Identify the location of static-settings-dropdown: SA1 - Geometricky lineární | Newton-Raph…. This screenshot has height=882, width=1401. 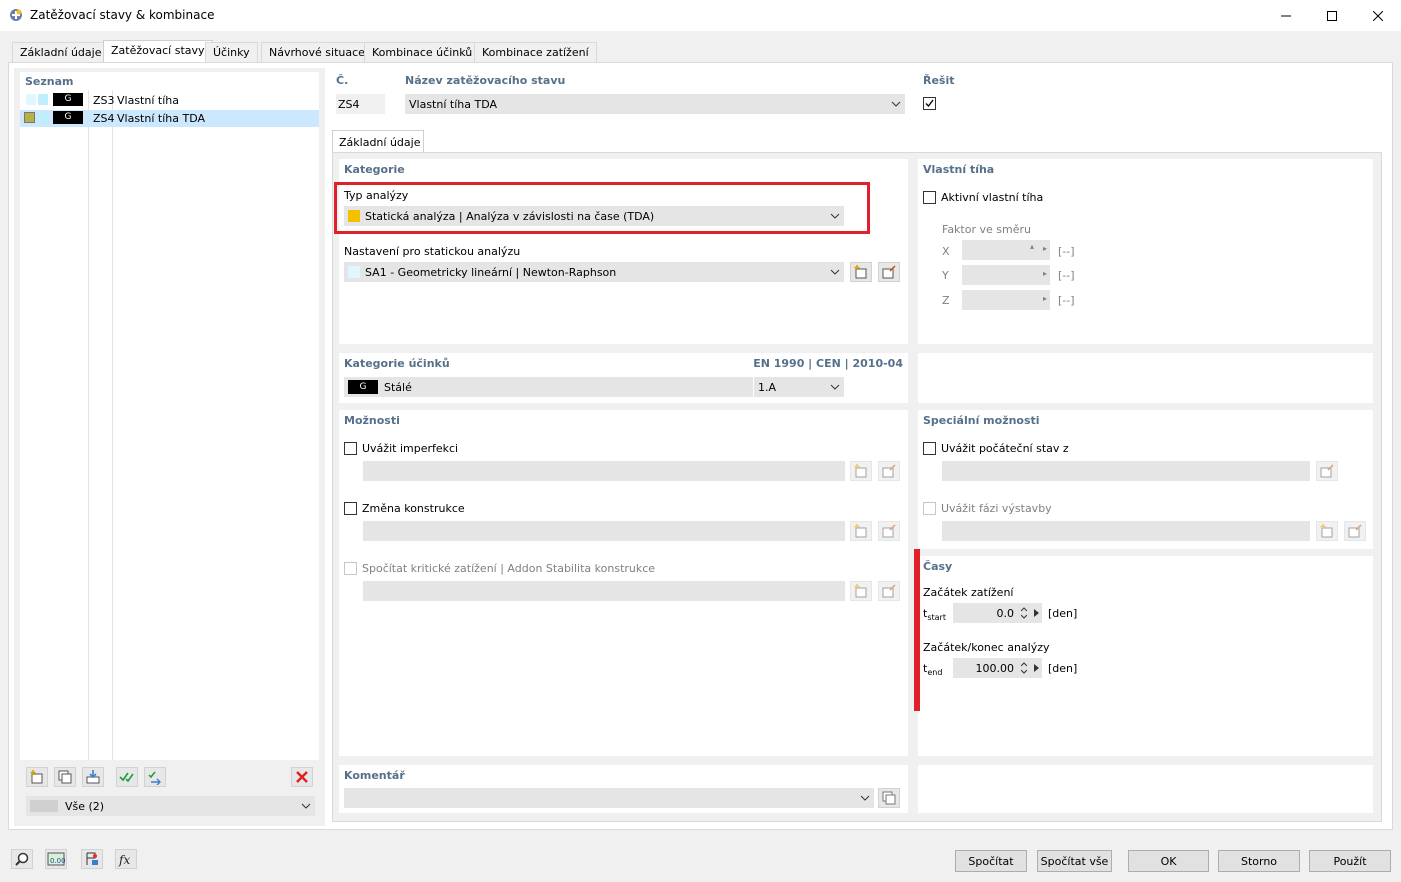
(594, 272).